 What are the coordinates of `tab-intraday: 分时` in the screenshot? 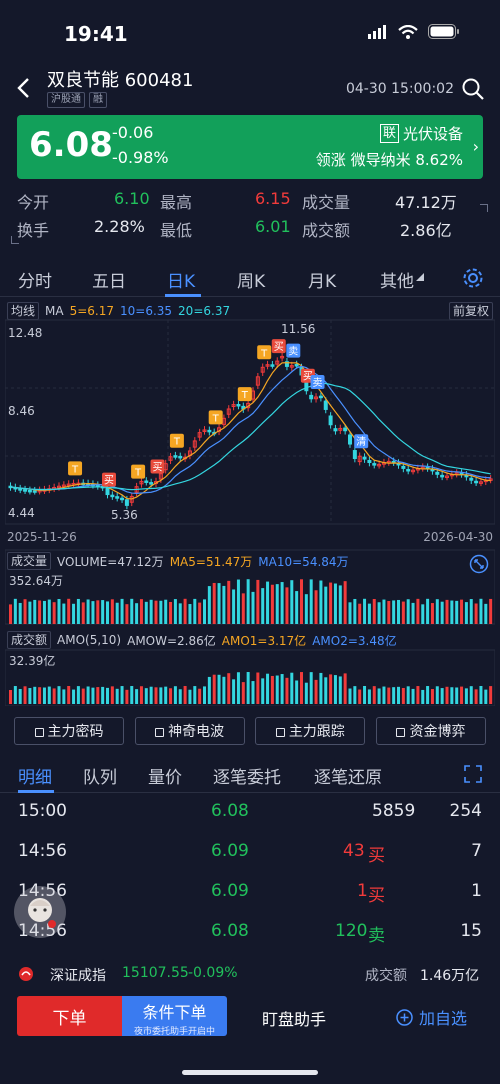 It's located at (35, 279).